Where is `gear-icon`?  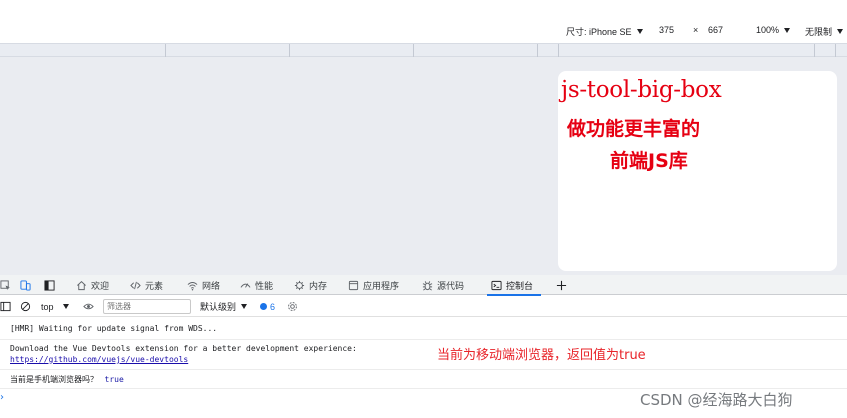 gear-icon is located at coordinates (292, 306).